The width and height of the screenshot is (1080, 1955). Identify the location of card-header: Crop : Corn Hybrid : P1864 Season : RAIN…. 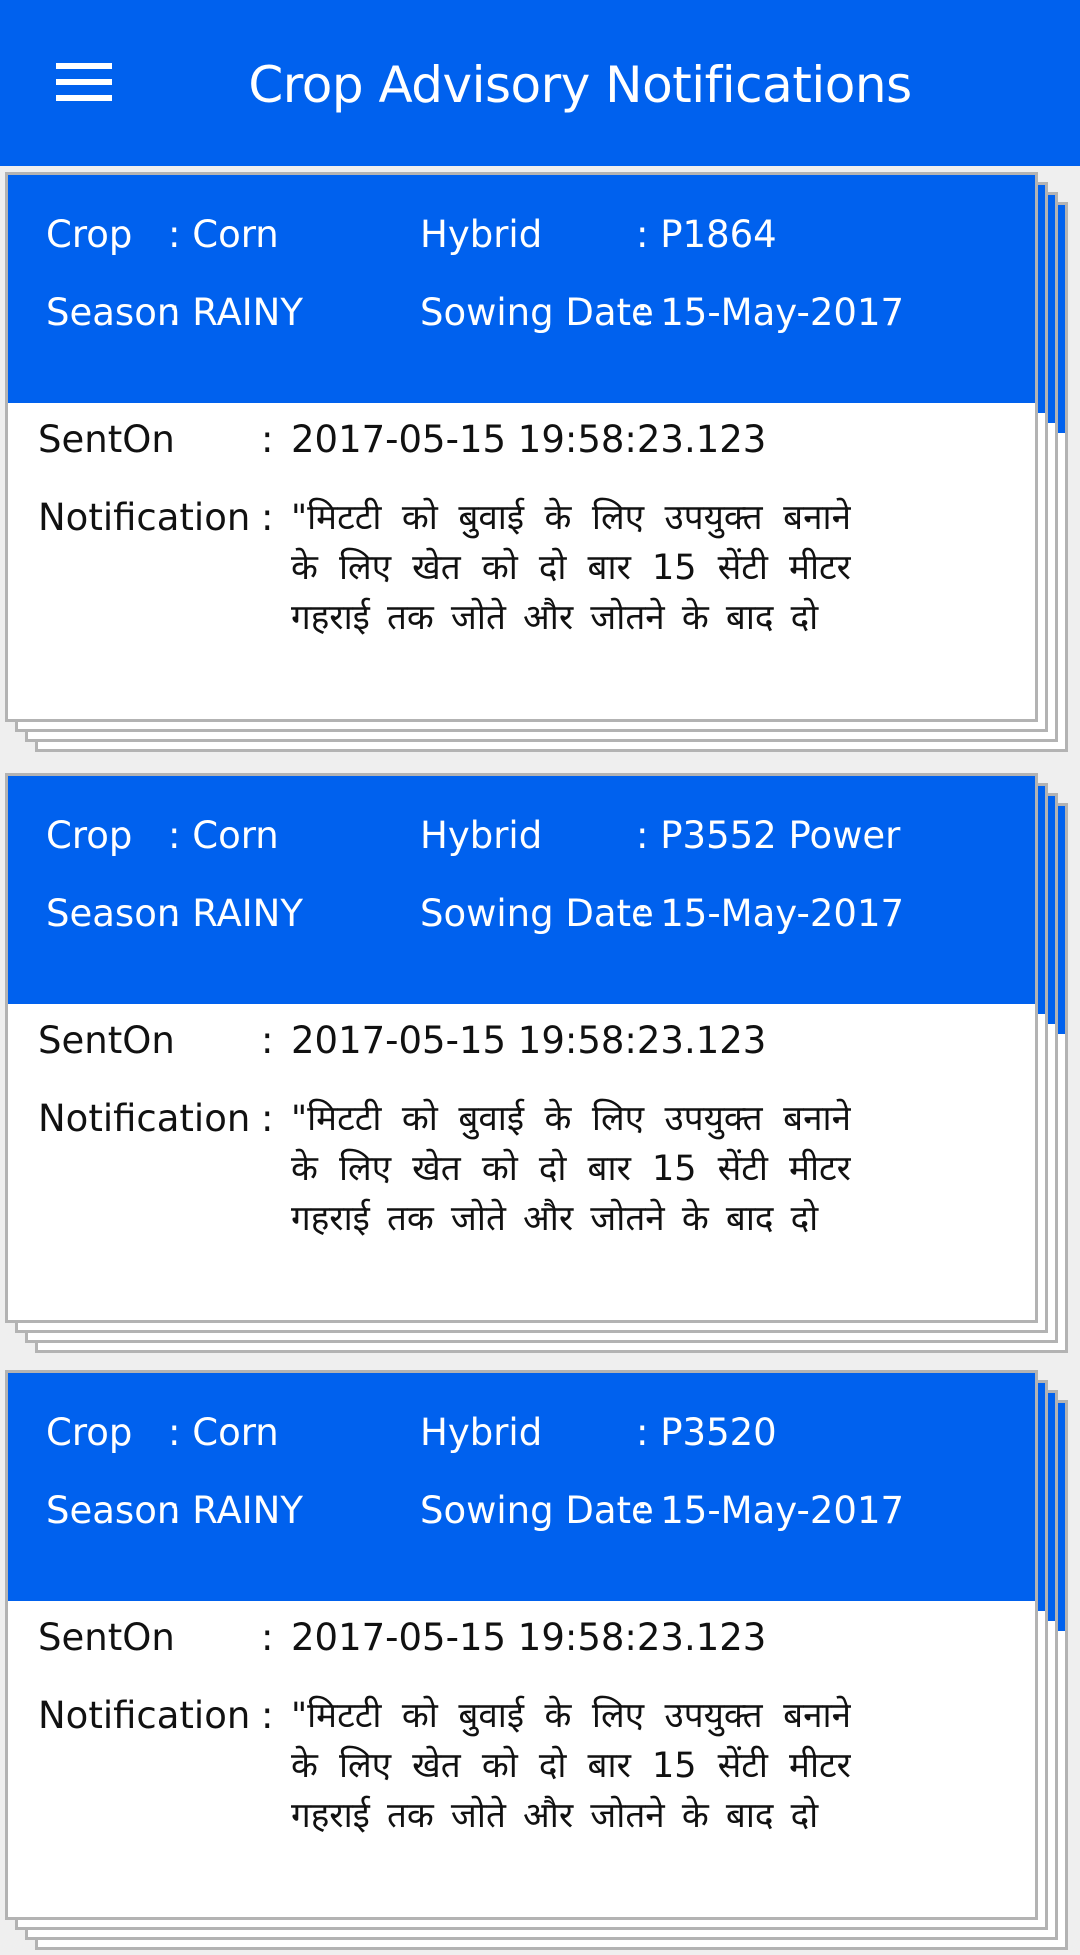
(521, 289).